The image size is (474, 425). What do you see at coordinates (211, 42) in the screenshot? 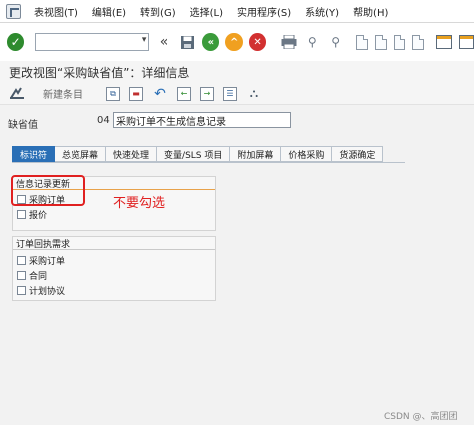
I see `back-icon: «` at bounding box center [211, 42].